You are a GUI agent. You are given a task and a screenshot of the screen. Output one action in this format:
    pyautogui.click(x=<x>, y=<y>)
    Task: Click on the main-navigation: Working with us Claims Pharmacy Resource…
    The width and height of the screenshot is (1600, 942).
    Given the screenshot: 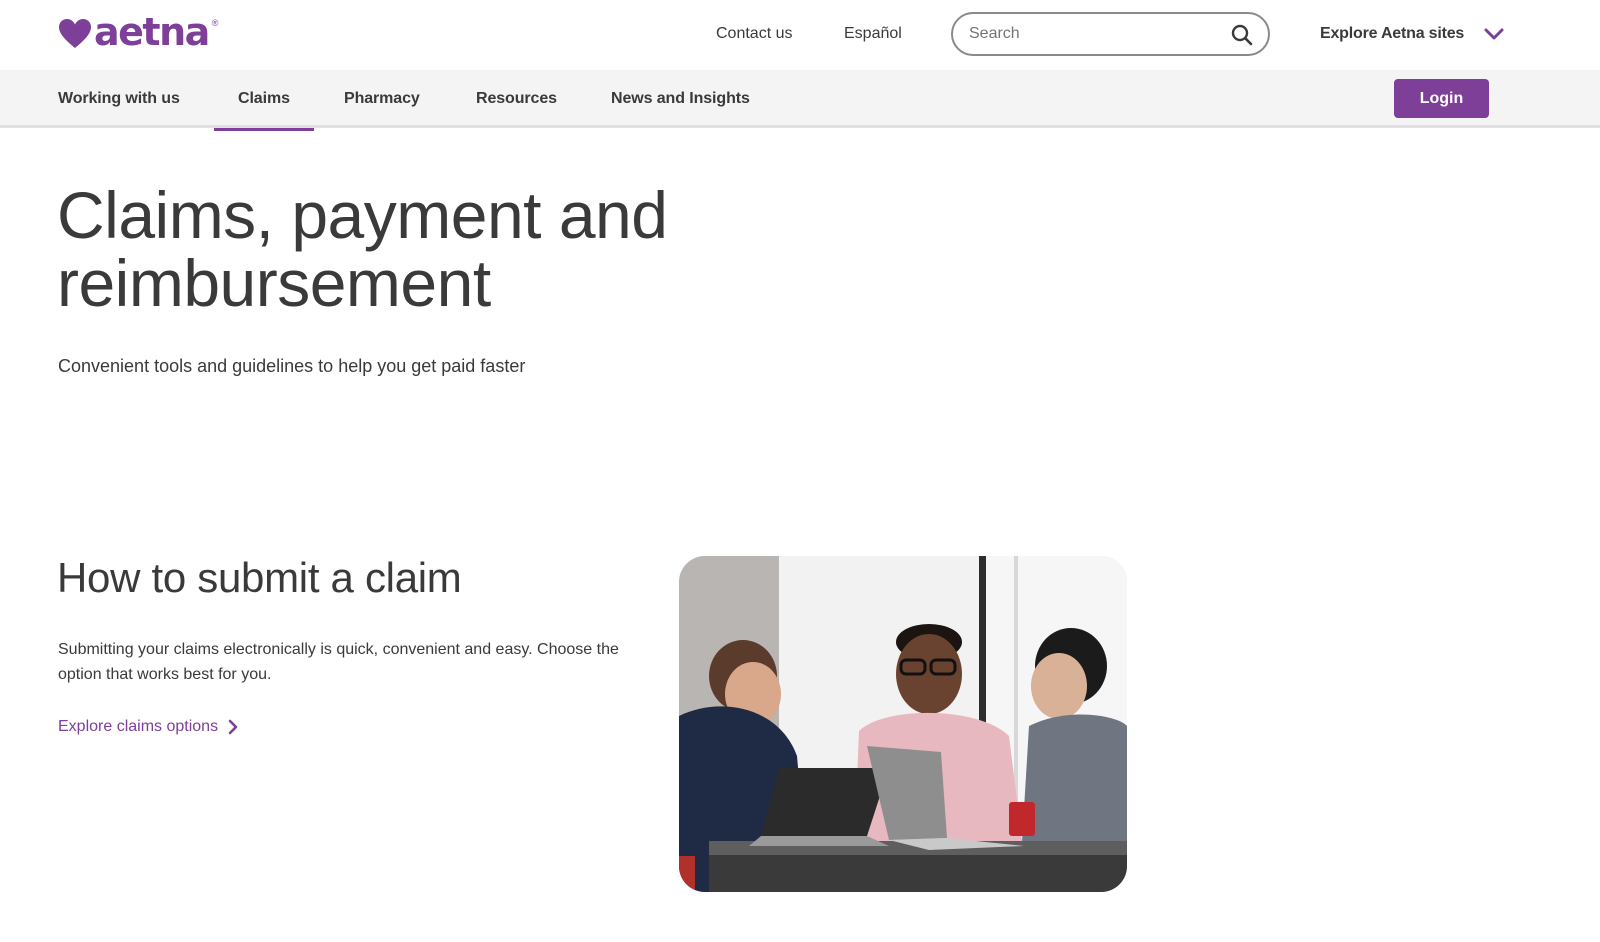 What is the action you would take?
    pyautogui.click(x=800, y=100)
    